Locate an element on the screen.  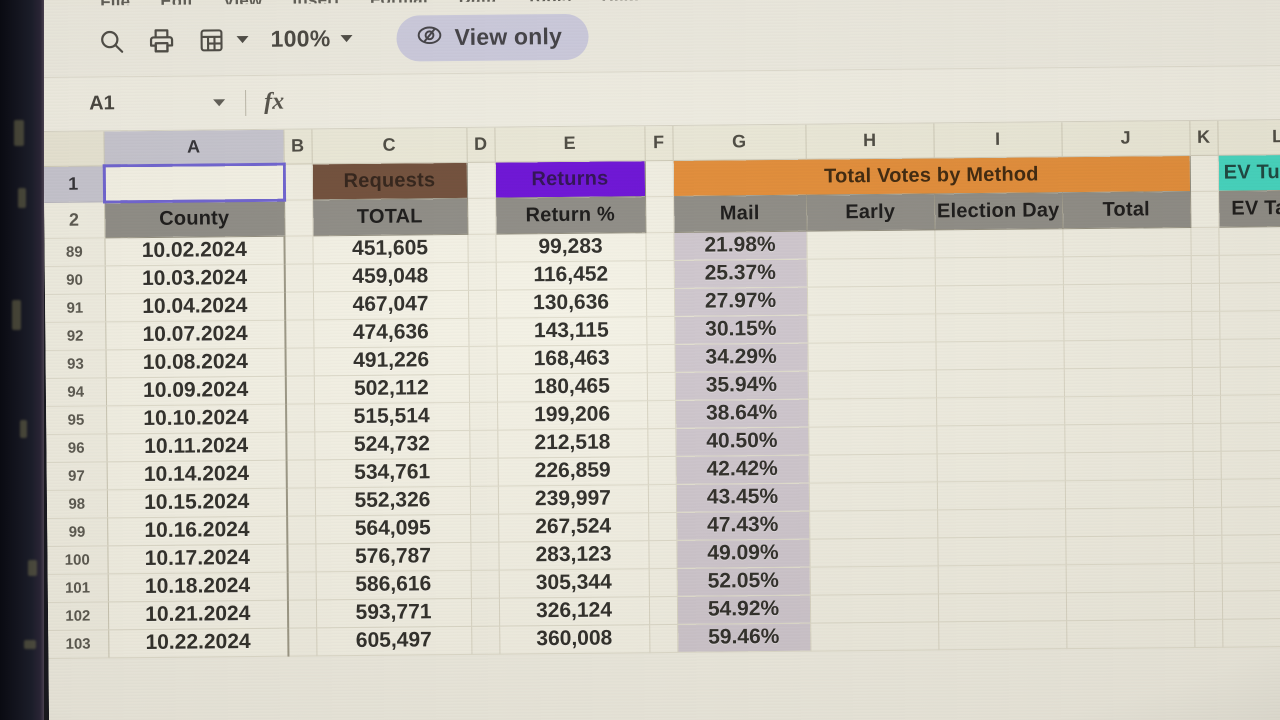
cell-return-pct: 21.98% is located at coordinates (740, 245).